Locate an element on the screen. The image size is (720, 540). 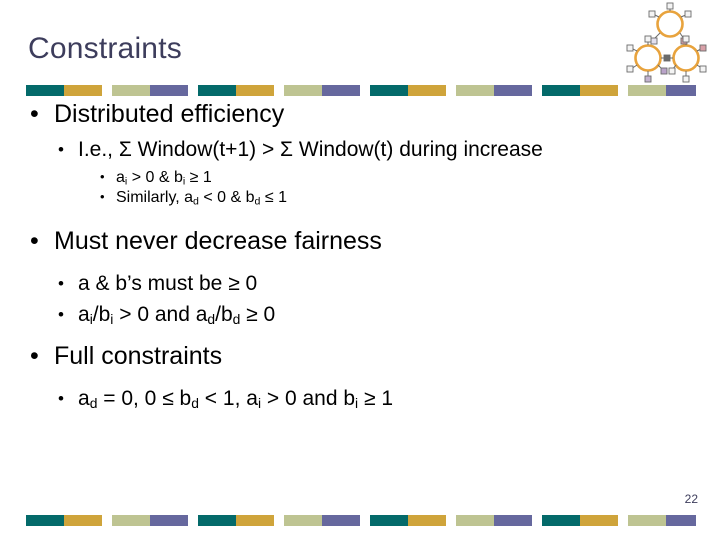
bullet-text: Distributed efficiency is located at coordinates (169, 114).